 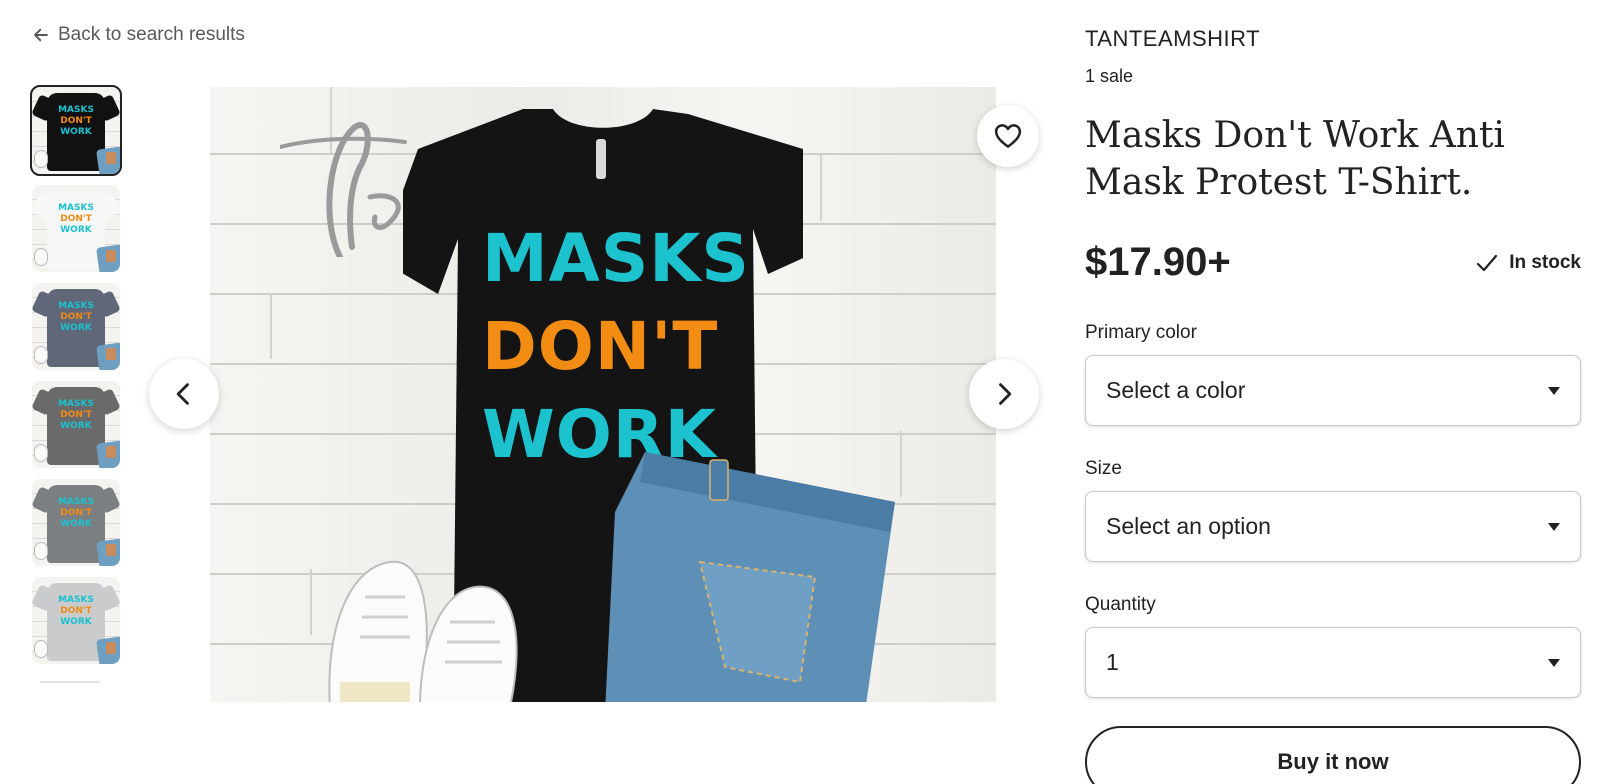 I want to click on size-select: Select an option, so click(x=1333, y=526).